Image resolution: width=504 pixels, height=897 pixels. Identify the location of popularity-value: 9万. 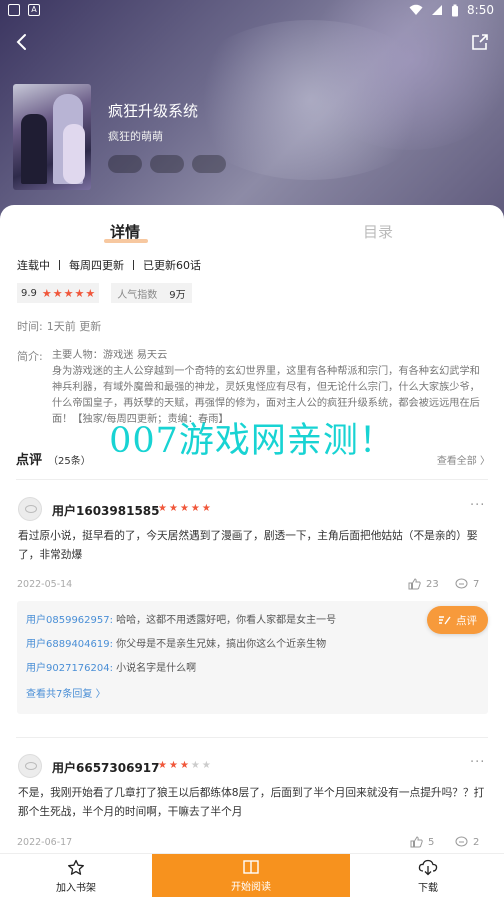
(177, 295).